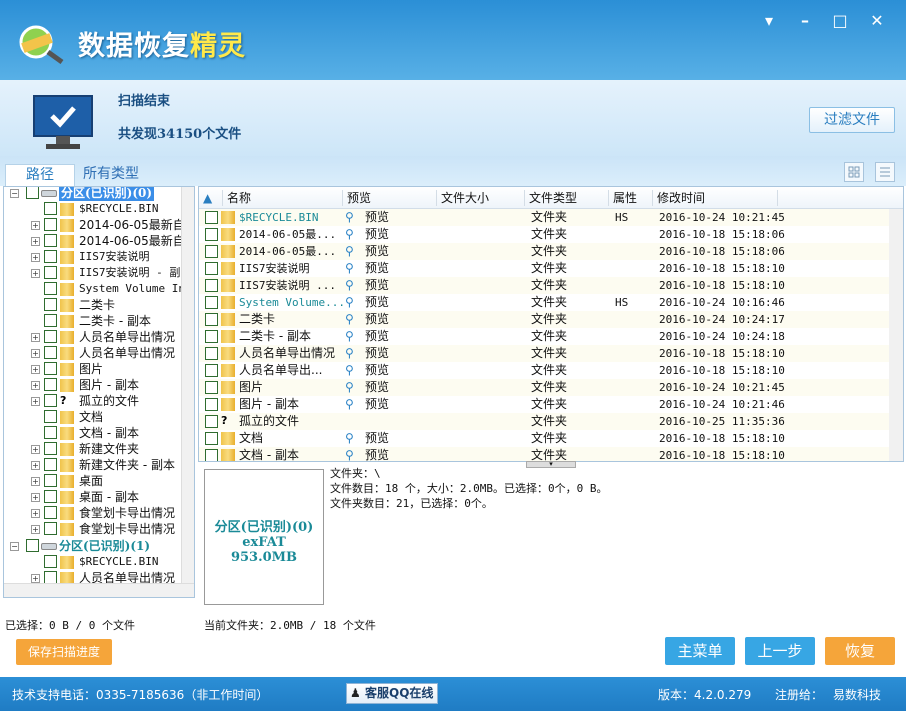  What do you see at coordinates (700, 651) in the screenshot?
I see `main-menu-button: 主菜单` at bounding box center [700, 651].